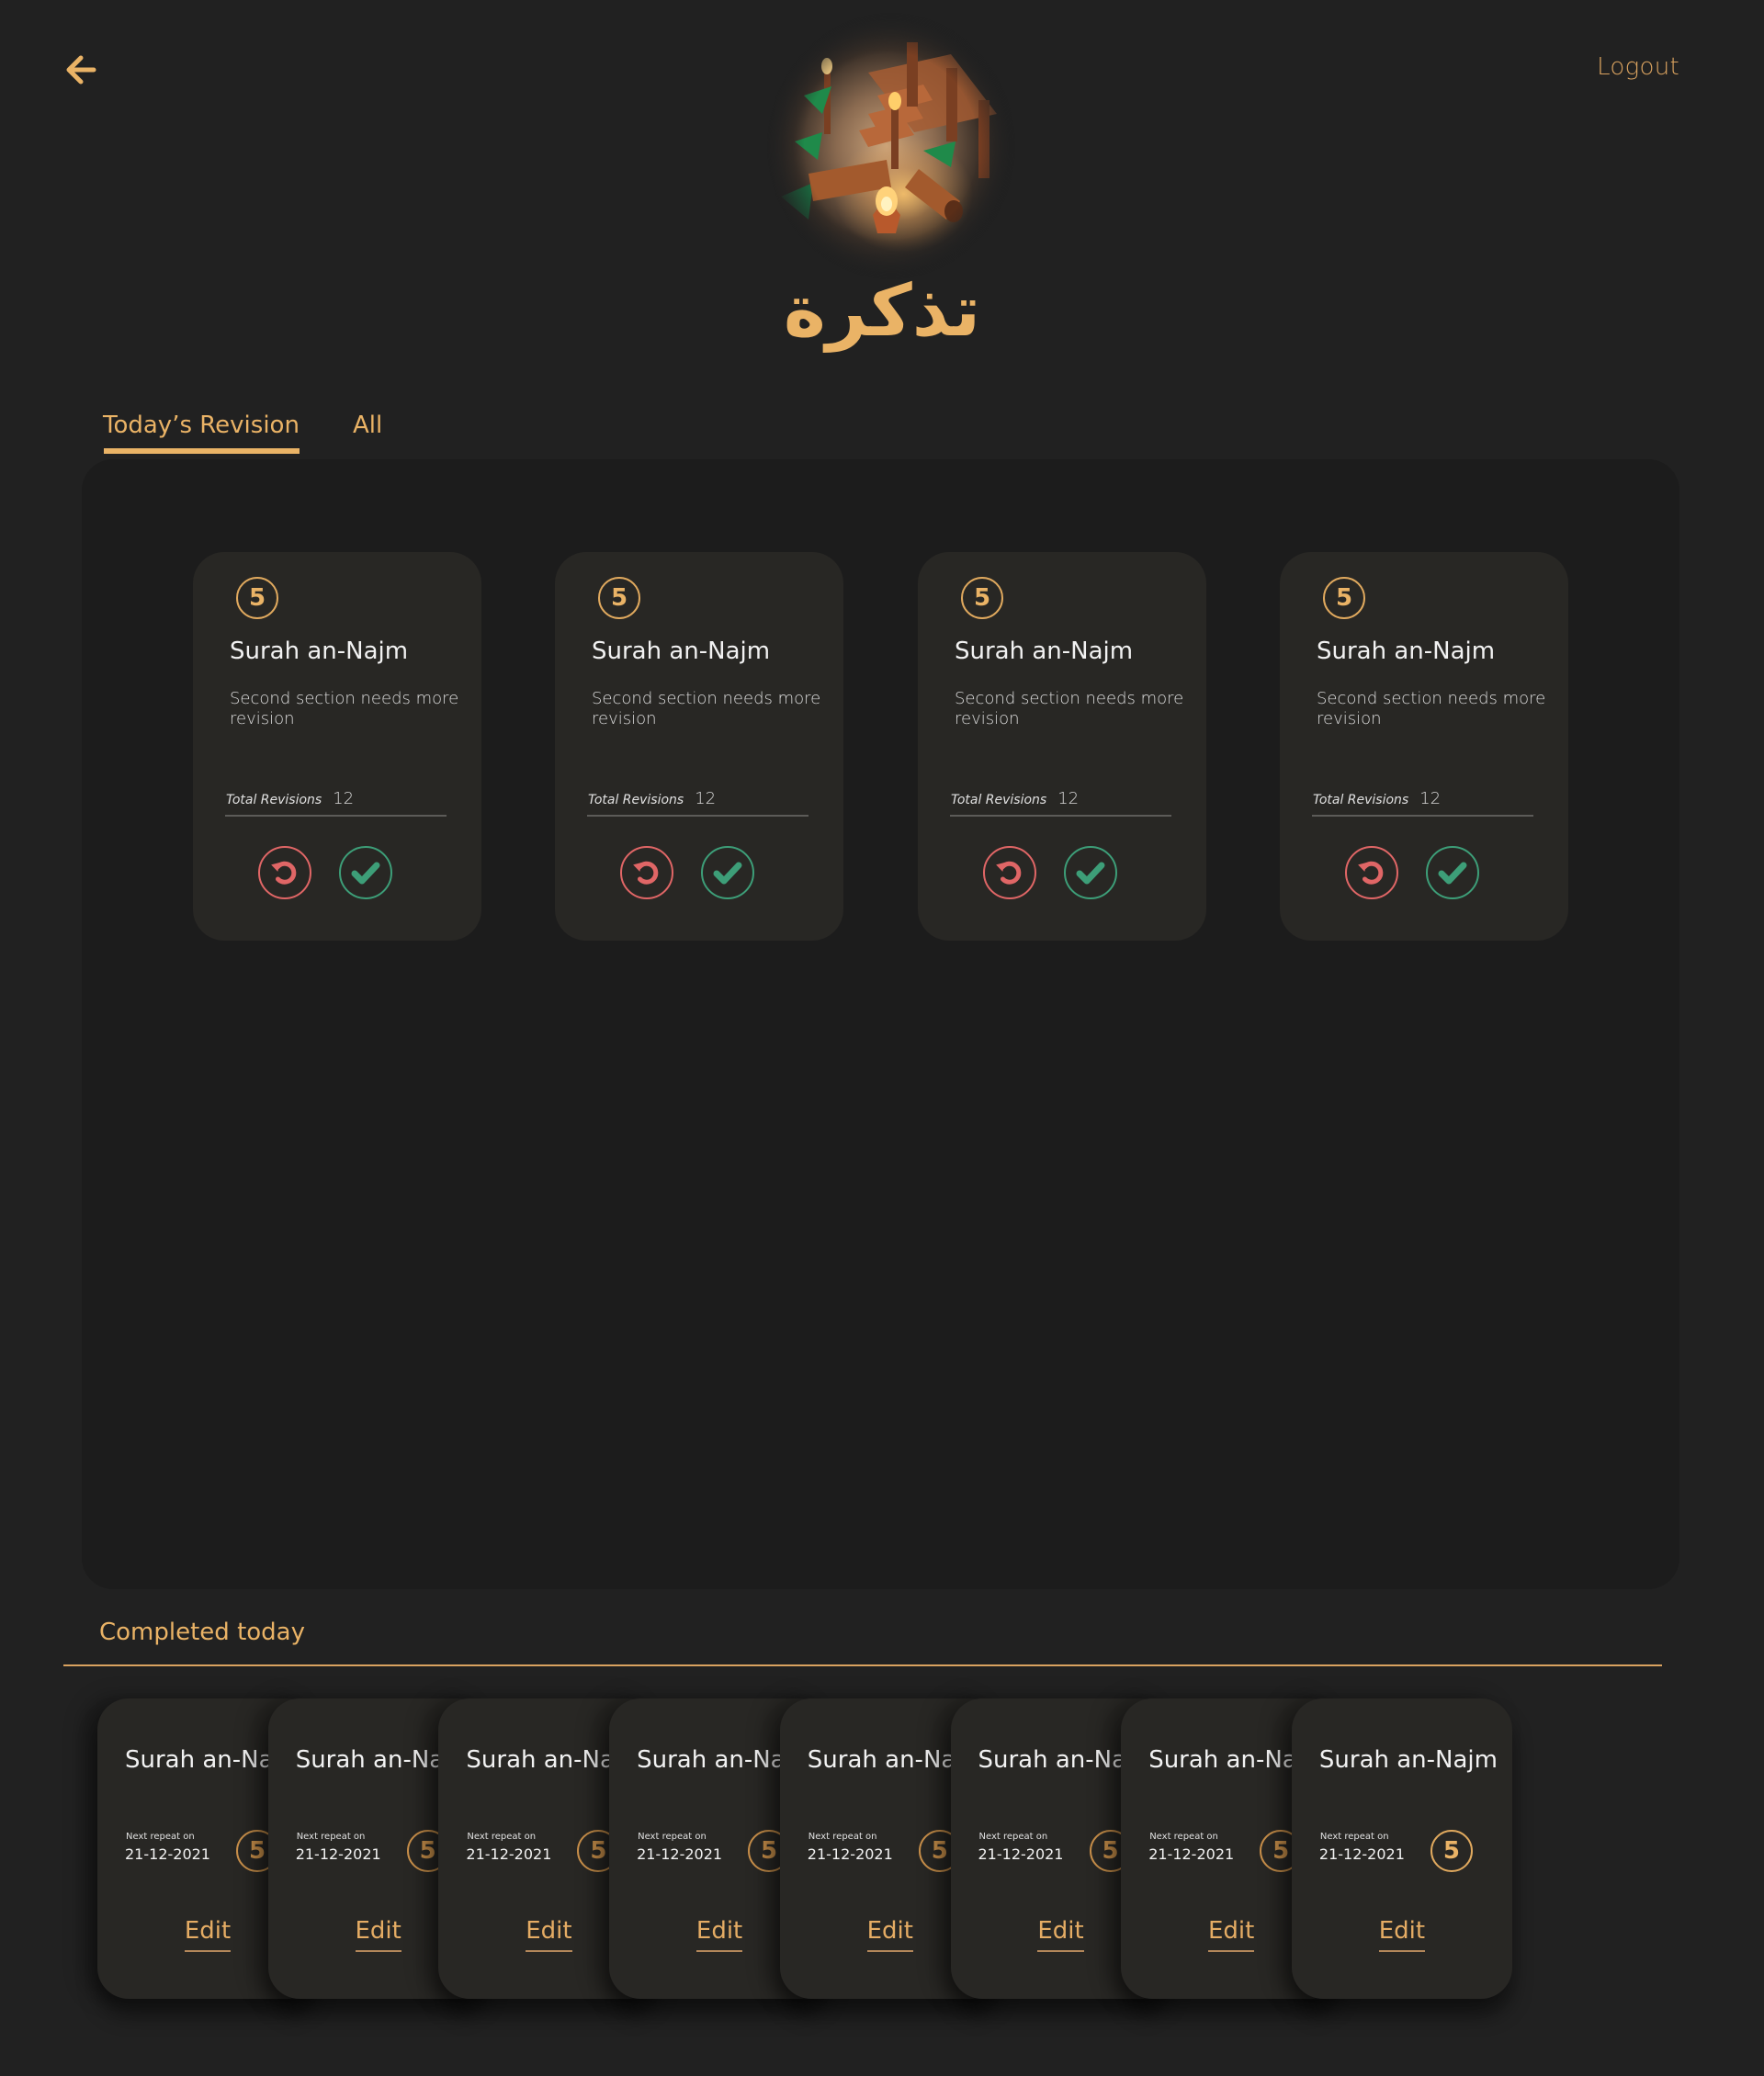 Image resolution: width=1764 pixels, height=2076 pixels. I want to click on arrow-left-icon, so click(81, 70).